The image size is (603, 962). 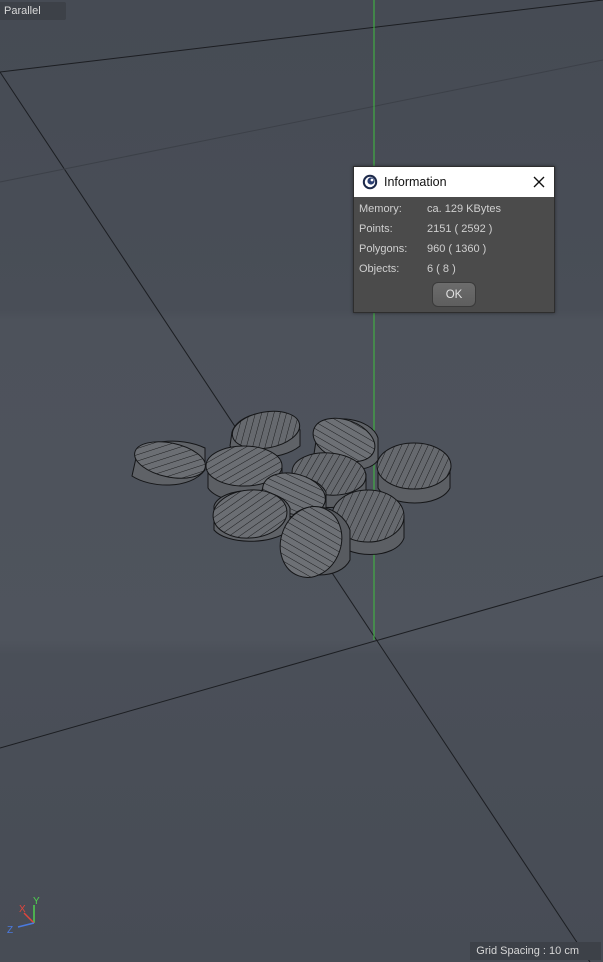 I want to click on info-row-memory: Memory: ca. 129 KBytes, so click(x=454, y=209).